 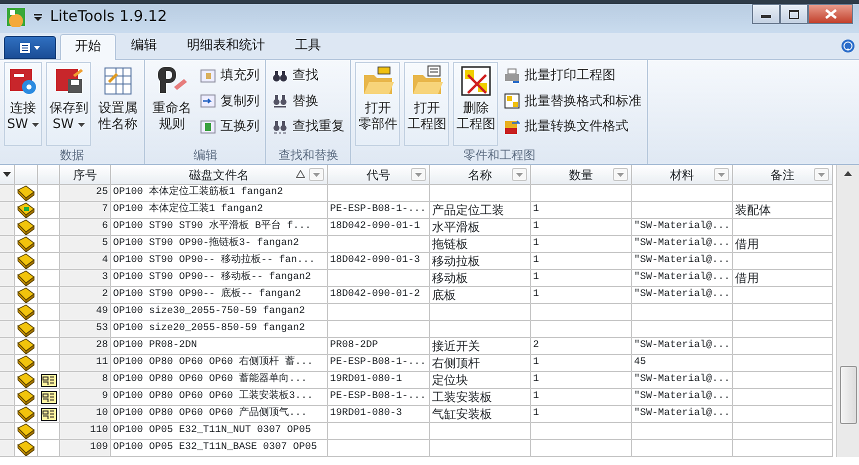 What do you see at coordinates (85, 380) in the screenshot?
I see `table-cell: 8` at bounding box center [85, 380].